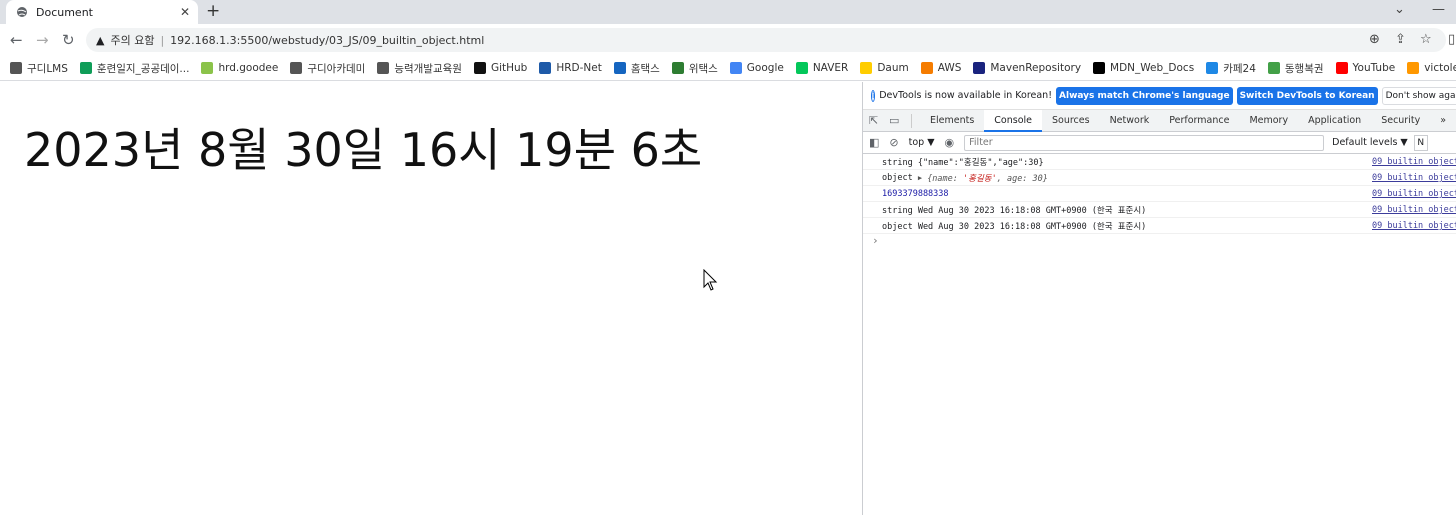 This screenshot has height=515, width=1456. I want to click on bookmark-item: MavenRepository, so click(1027, 68).